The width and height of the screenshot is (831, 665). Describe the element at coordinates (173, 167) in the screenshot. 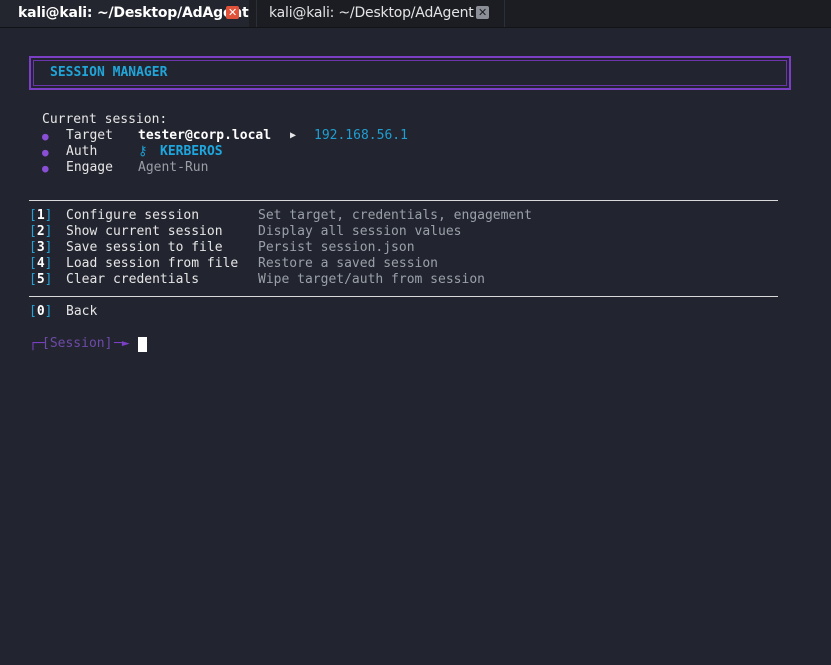

I see `engage-value: Agent-Run` at that location.